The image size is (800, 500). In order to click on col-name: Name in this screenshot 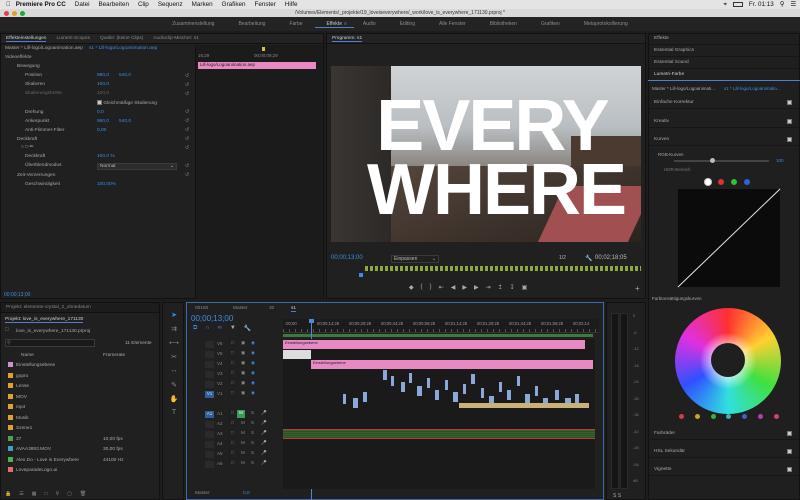, I will do `click(27, 355)`.